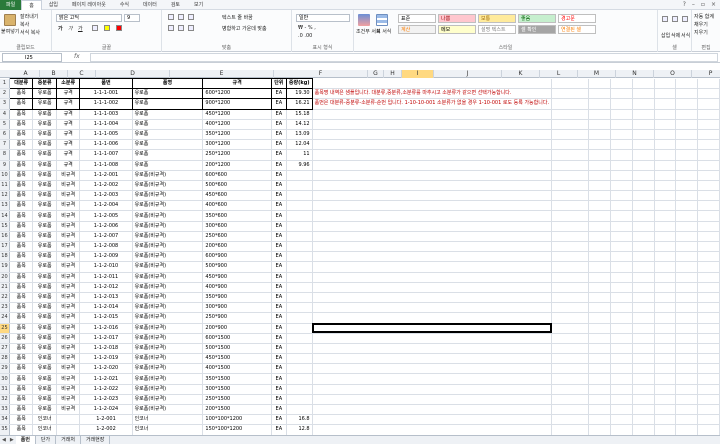 Image resolution: width=720 pixels, height=444 pixels. Describe the element at coordinates (191, 28) in the screenshot. I see `align-right-icon` at that location.